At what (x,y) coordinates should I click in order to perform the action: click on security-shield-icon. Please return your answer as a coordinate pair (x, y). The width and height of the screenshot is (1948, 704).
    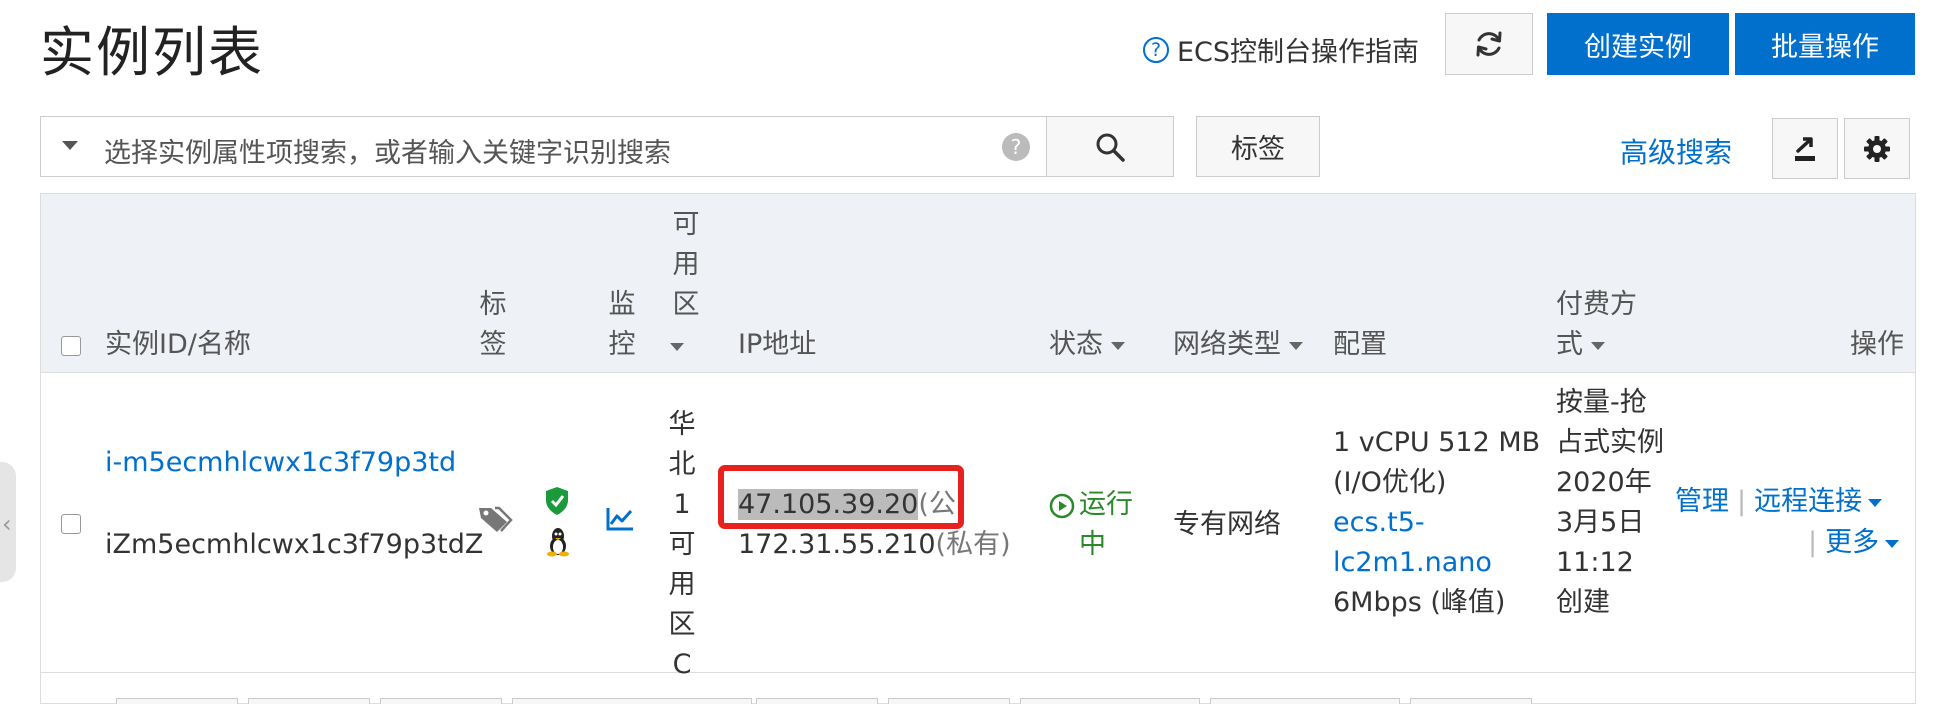
    Looking at the image, I should click on (557, 501).